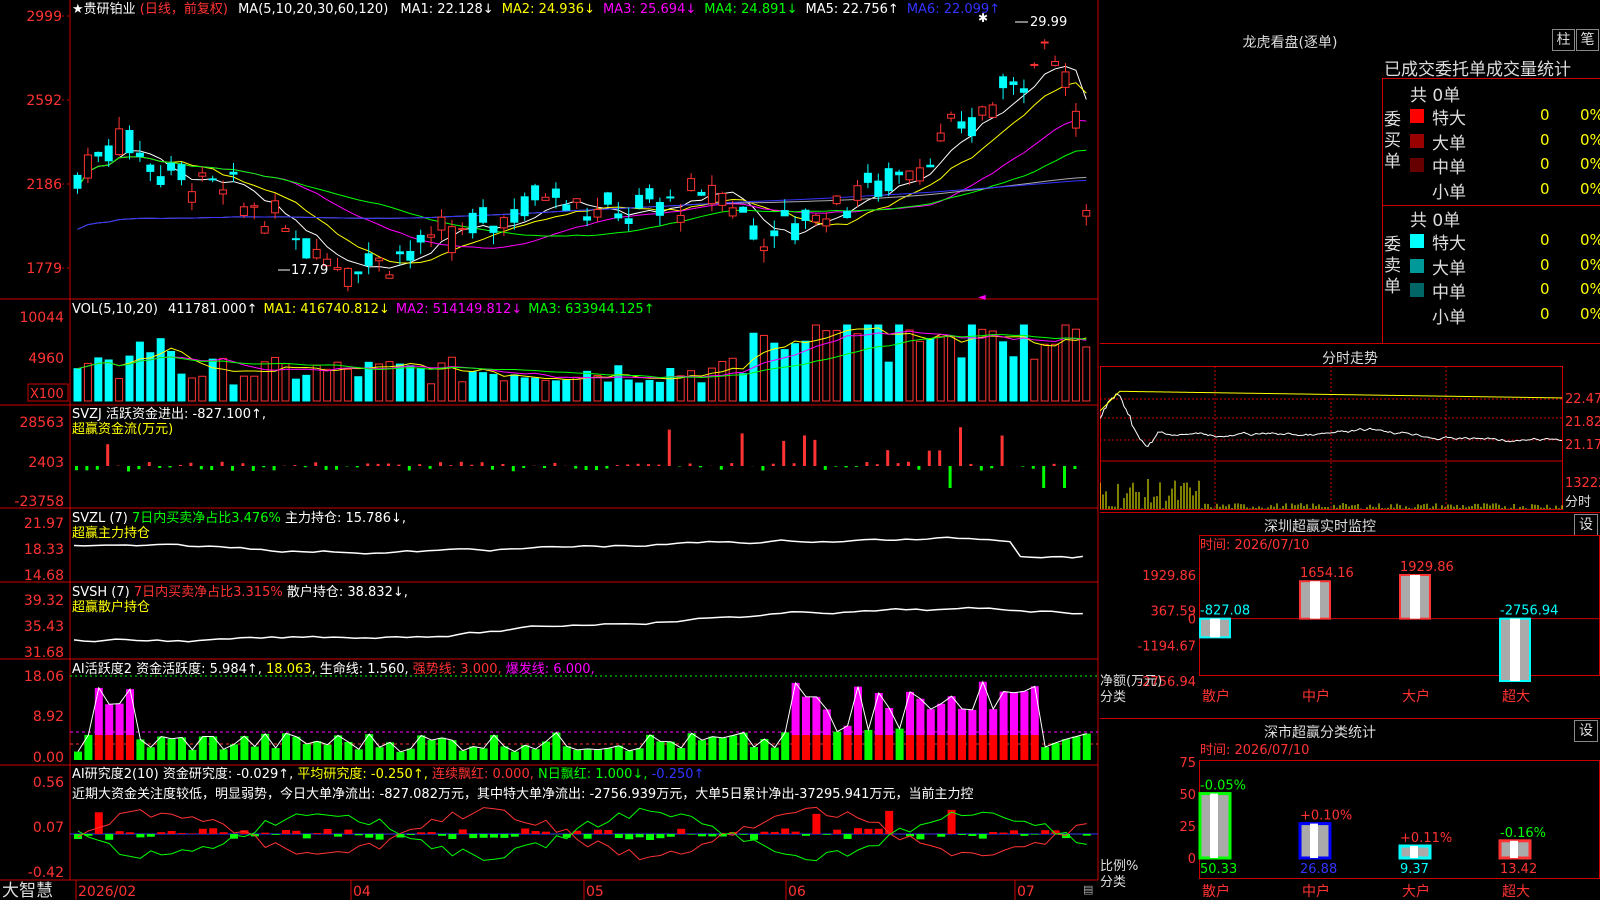 The height and width of the screenshot is (900, 1600). Describe the element at coordinates (582, 716) in the screenshot. I see `ai-active-line` at that location.